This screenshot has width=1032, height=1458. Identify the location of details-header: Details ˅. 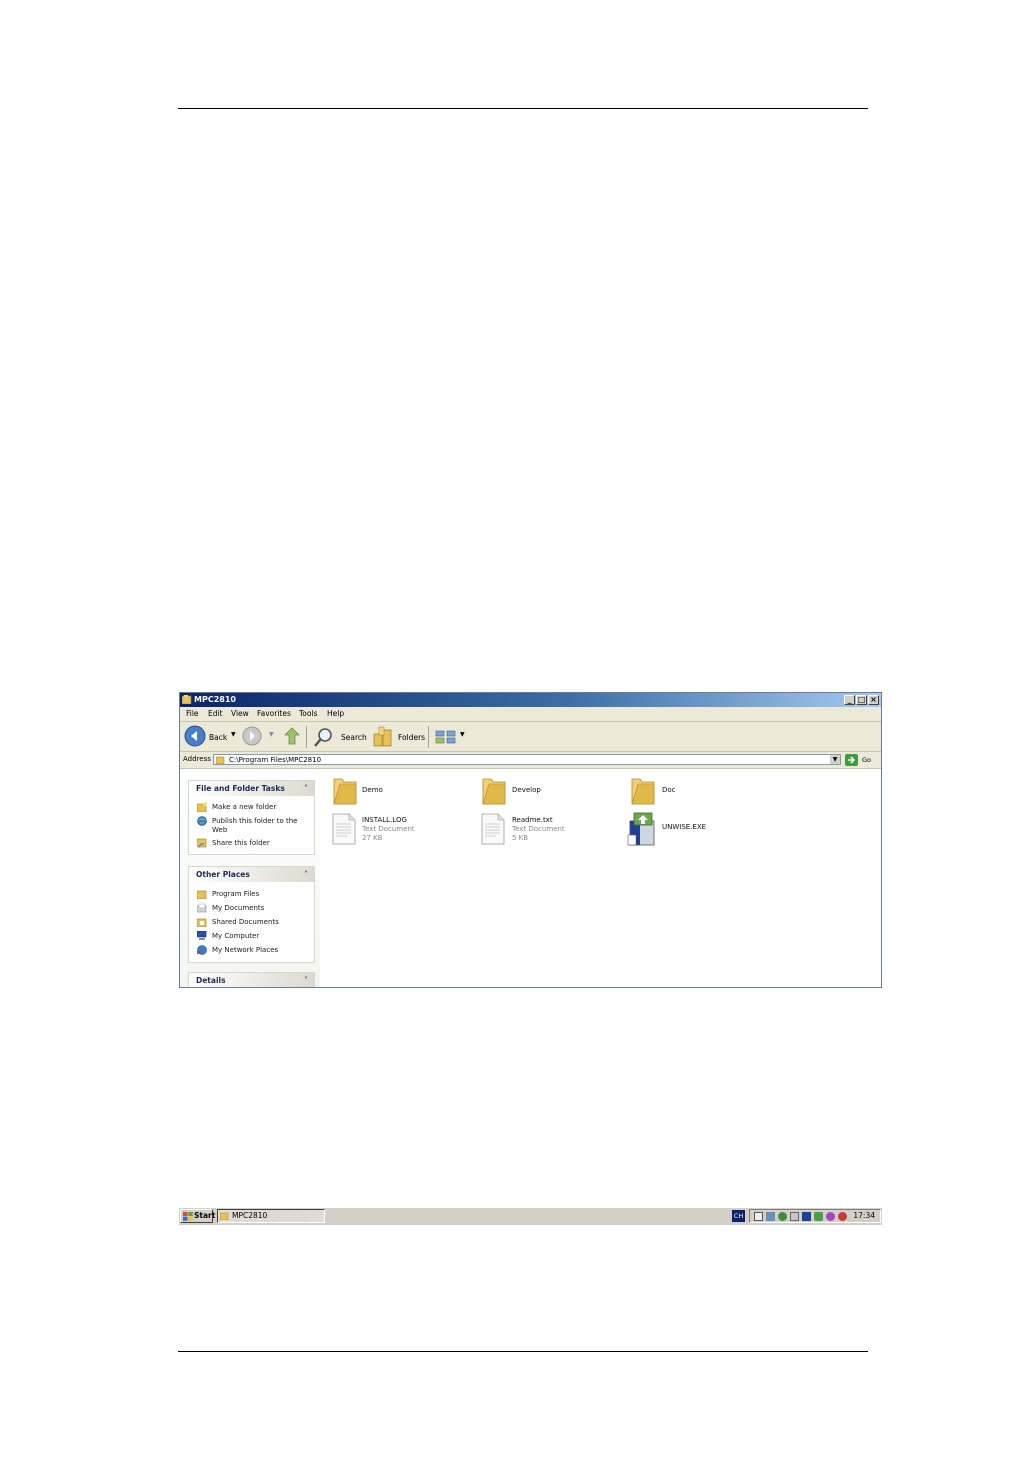
(251, 980).